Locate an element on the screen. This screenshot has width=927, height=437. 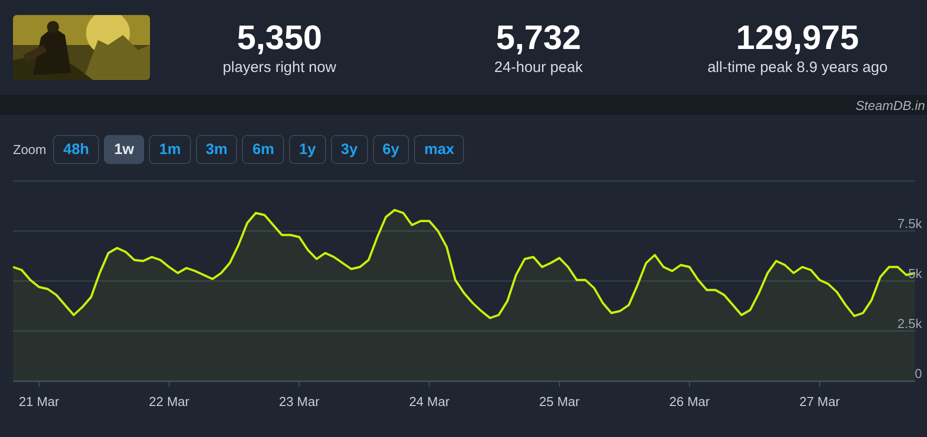
axis-label: 0 is located at coordinates (918, 373).